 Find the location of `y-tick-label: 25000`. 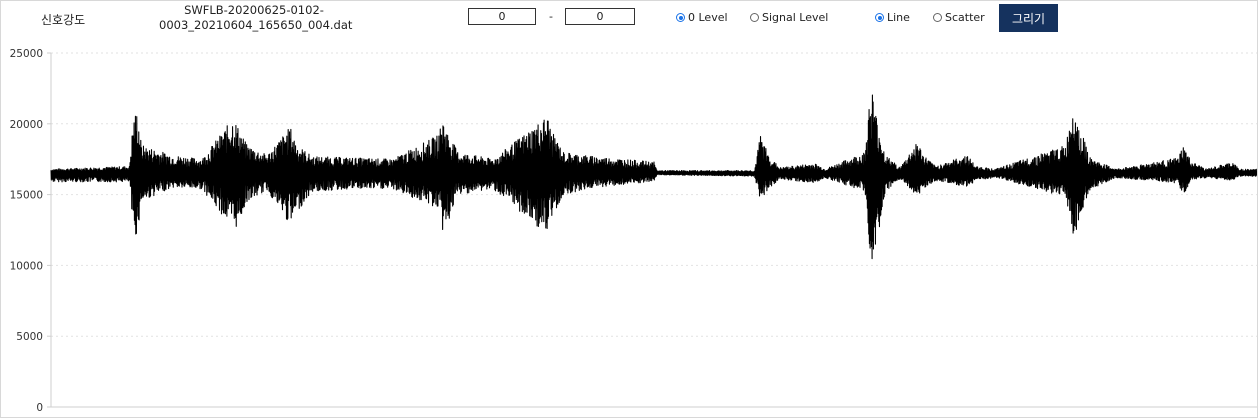

y-tick-label: 25000 is located at coordinates (26, 54).